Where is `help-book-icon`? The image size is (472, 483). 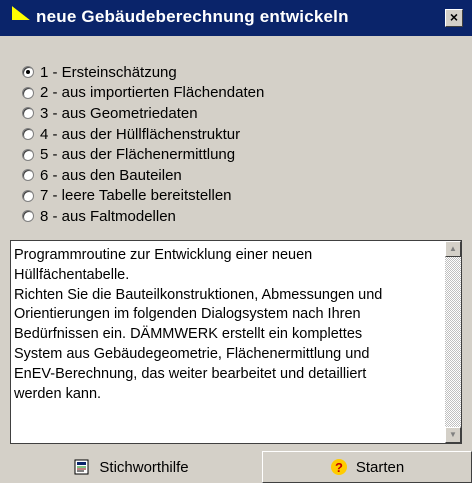 help-book-icon is located at coordinates (81, 467).